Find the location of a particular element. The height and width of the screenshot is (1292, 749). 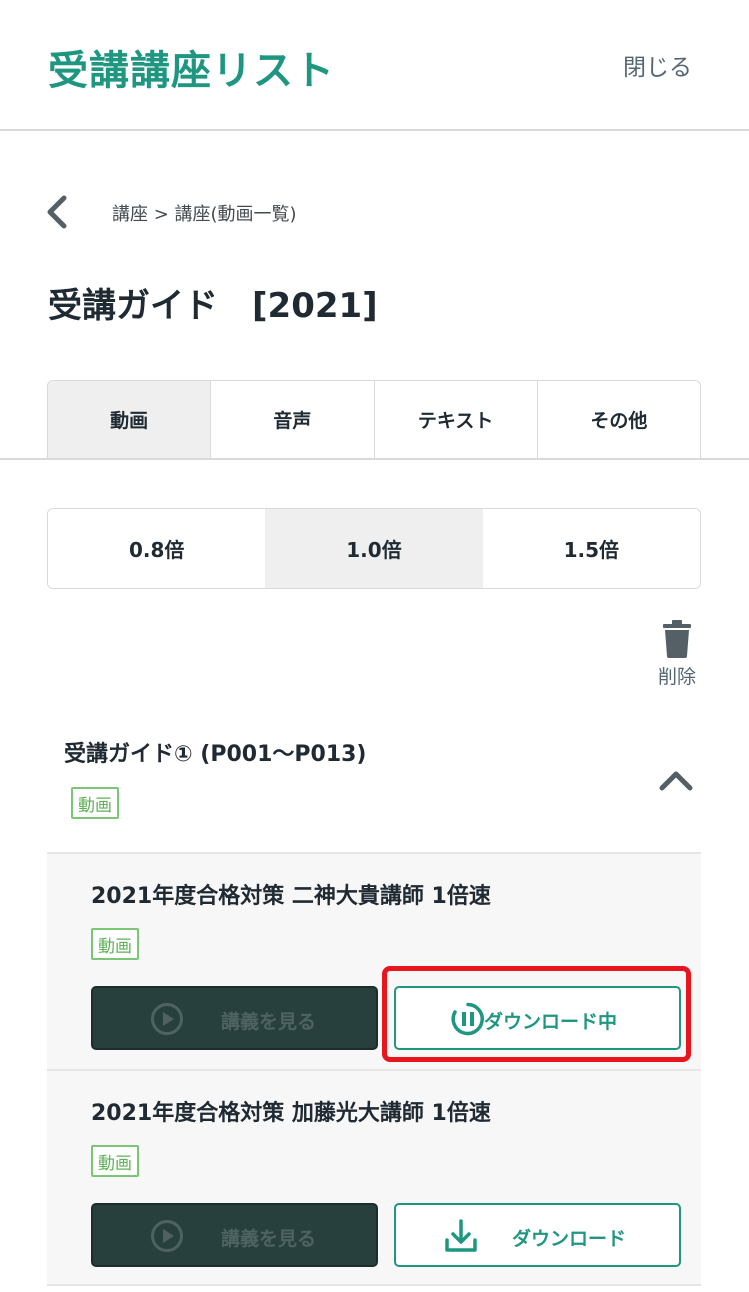

chevron-up-icon is located at coordinates (676, 781).